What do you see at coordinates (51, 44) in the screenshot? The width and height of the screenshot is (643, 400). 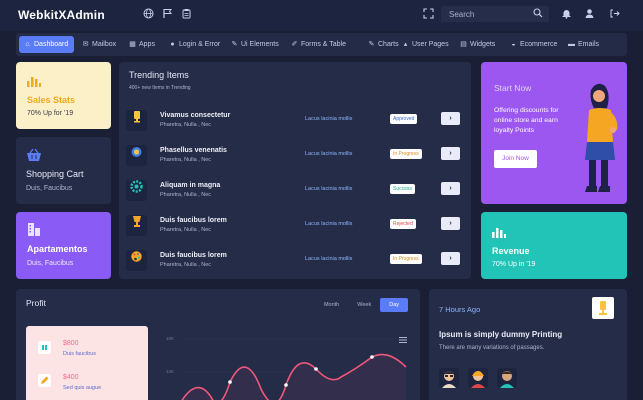 I see `nav-label: Dashboard` at bounding box center [51, 44].